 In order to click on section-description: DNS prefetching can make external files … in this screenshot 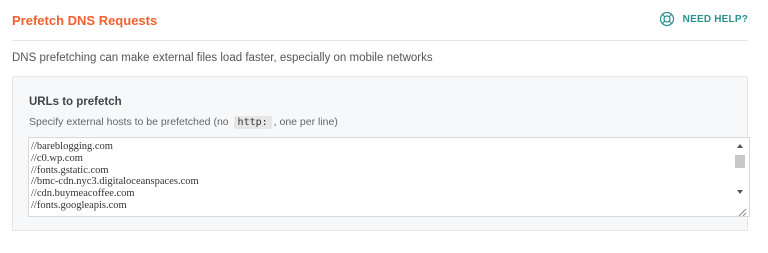, I will do `click(222, 58)`.